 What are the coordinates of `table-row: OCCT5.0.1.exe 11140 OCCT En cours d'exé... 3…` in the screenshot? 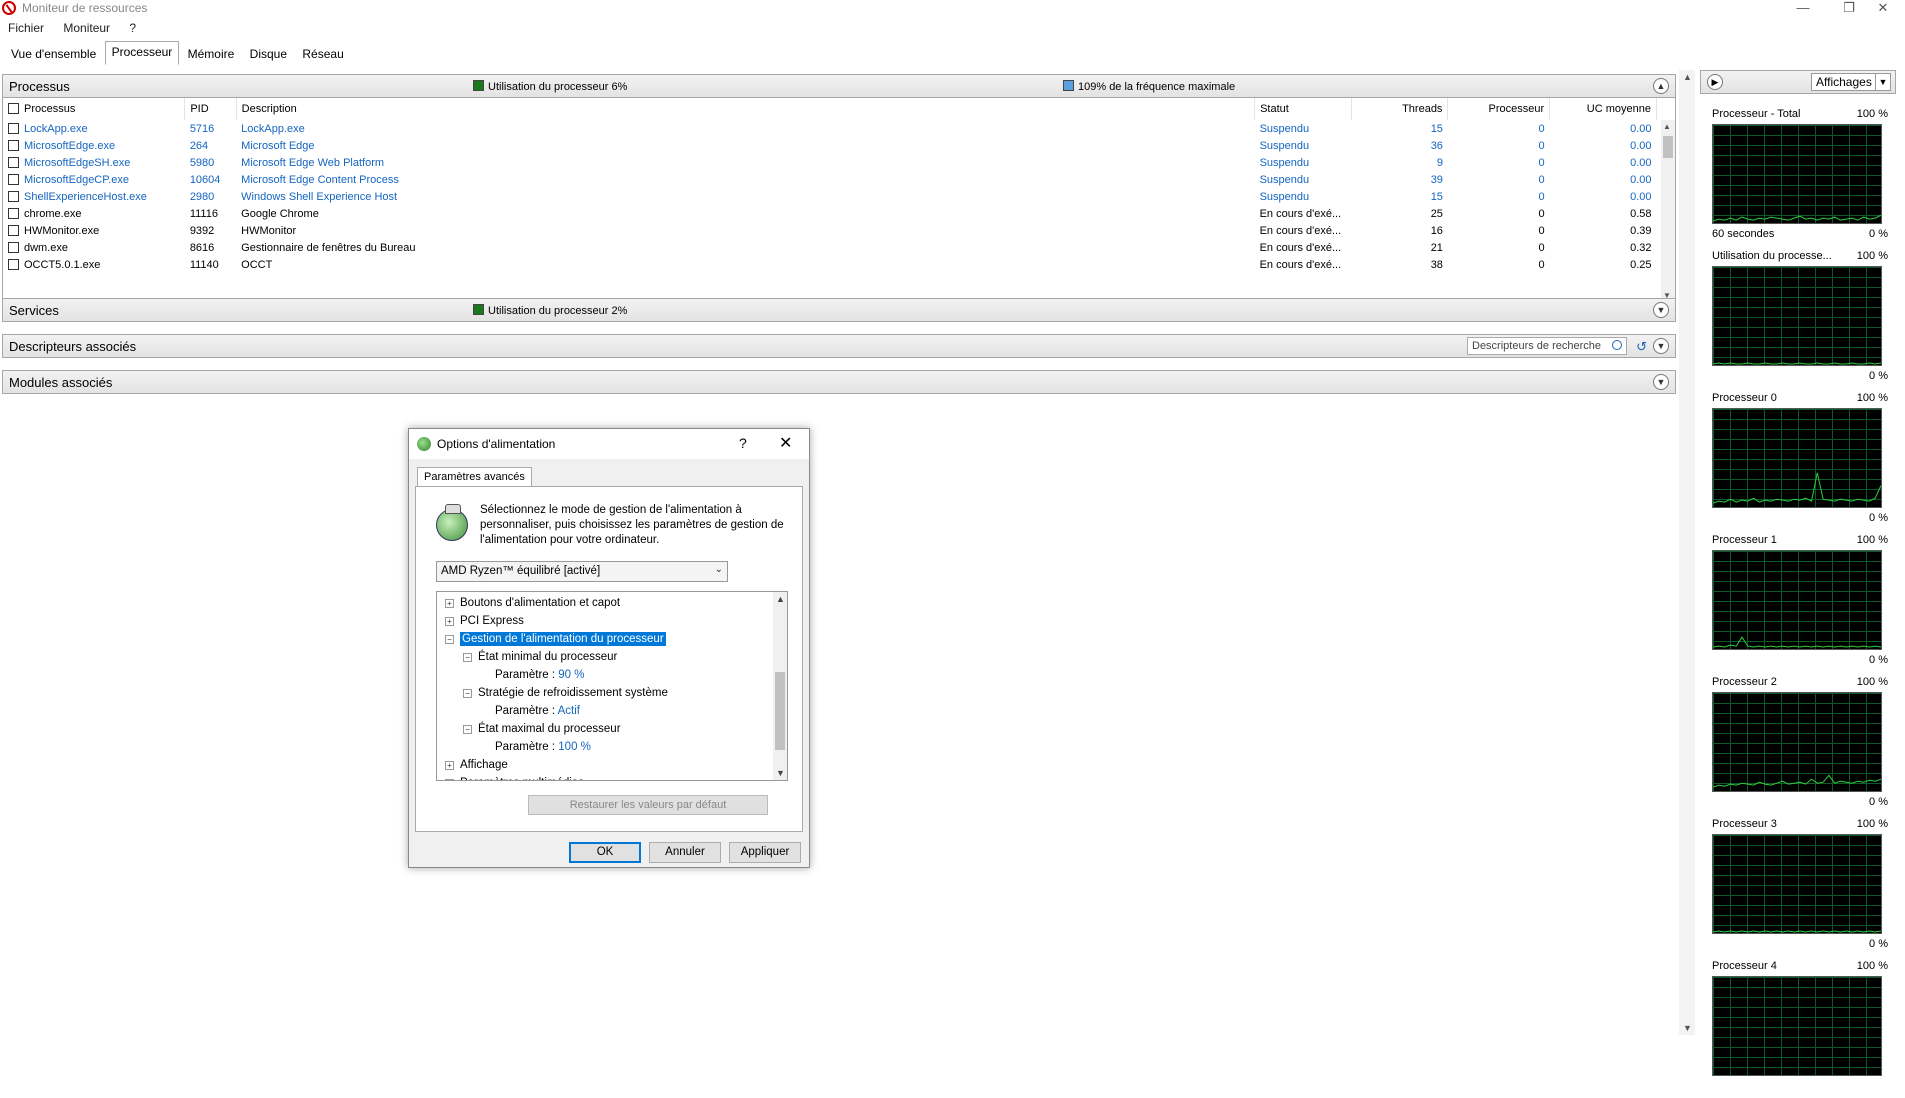 It's located at (830, 264).